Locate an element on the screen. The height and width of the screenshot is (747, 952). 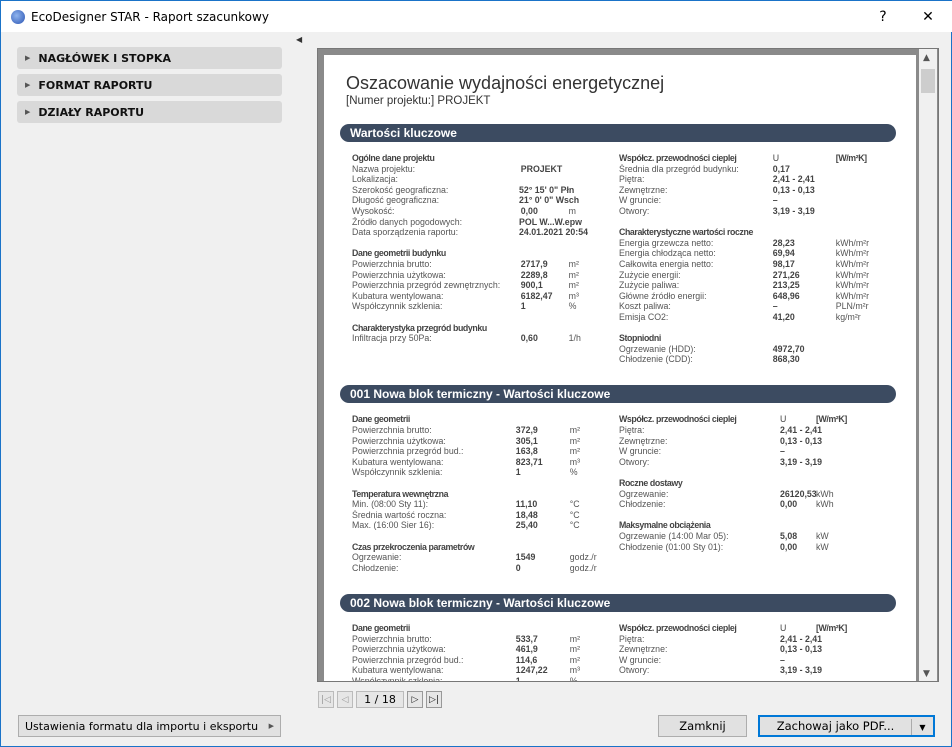
group-title-label: Dane geometrii is located at coordinates (381, 419).